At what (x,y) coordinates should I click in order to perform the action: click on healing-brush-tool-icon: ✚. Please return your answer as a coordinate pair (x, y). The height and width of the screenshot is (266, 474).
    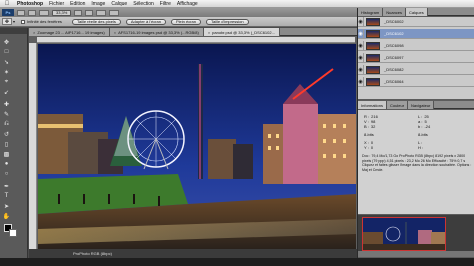
    Looking at the image, I should click on (6, 104).